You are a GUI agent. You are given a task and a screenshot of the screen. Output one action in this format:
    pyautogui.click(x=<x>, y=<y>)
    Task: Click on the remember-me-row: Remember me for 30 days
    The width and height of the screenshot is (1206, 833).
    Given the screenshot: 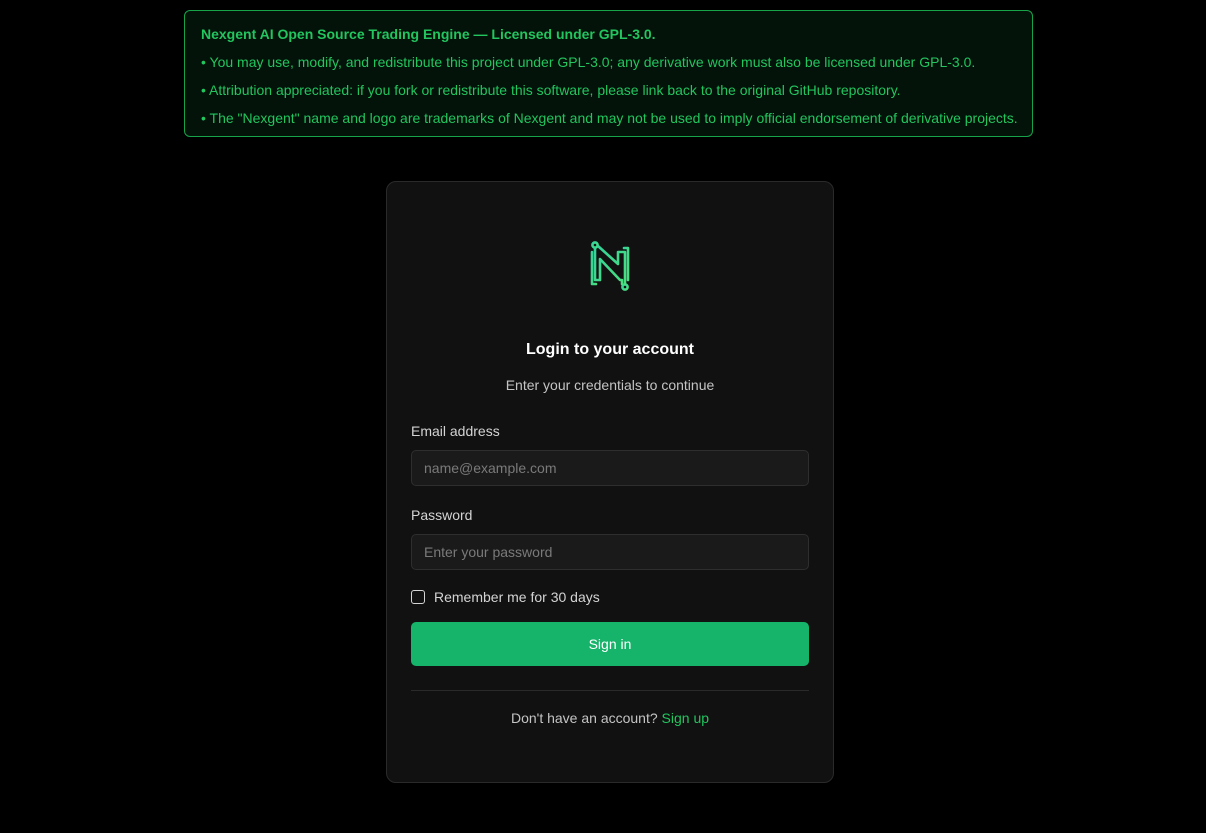 What is the action you would take?
    pyautogui.click(x=505, y=597)
    